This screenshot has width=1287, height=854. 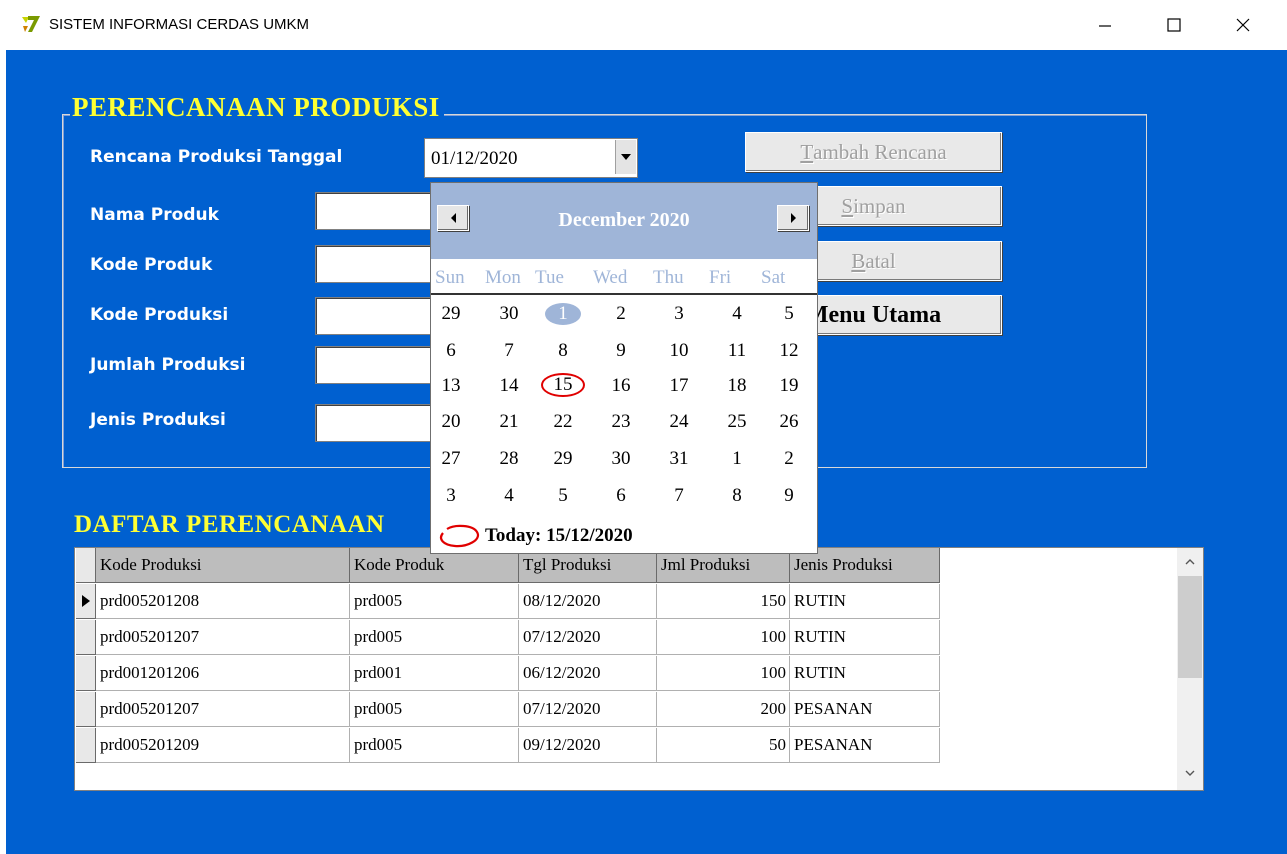 I want to click on calendar-day: 1, so click(x=737, y=459).